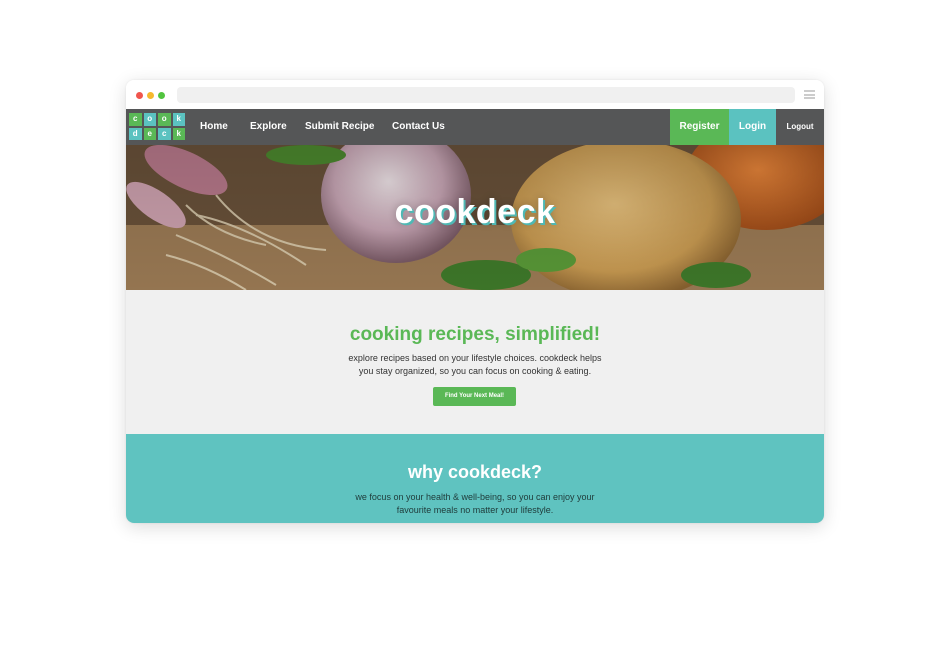  What do you see at coordinates (268, 127) in the screenshot?
I see `nav-link-explore: Explore` at bounding box center [268, 127].